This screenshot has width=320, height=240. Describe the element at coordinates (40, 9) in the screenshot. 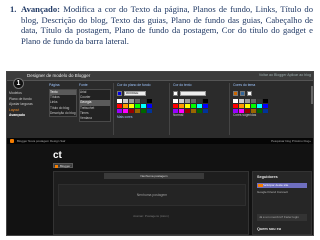

I see `item-lead: Avançado:` at that location.